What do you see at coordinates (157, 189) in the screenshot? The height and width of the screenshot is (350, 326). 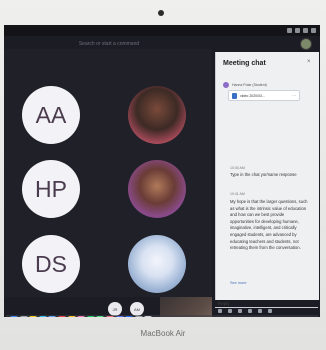 I see `participant-avatar-cartoon` at bounding box center [157, 189].